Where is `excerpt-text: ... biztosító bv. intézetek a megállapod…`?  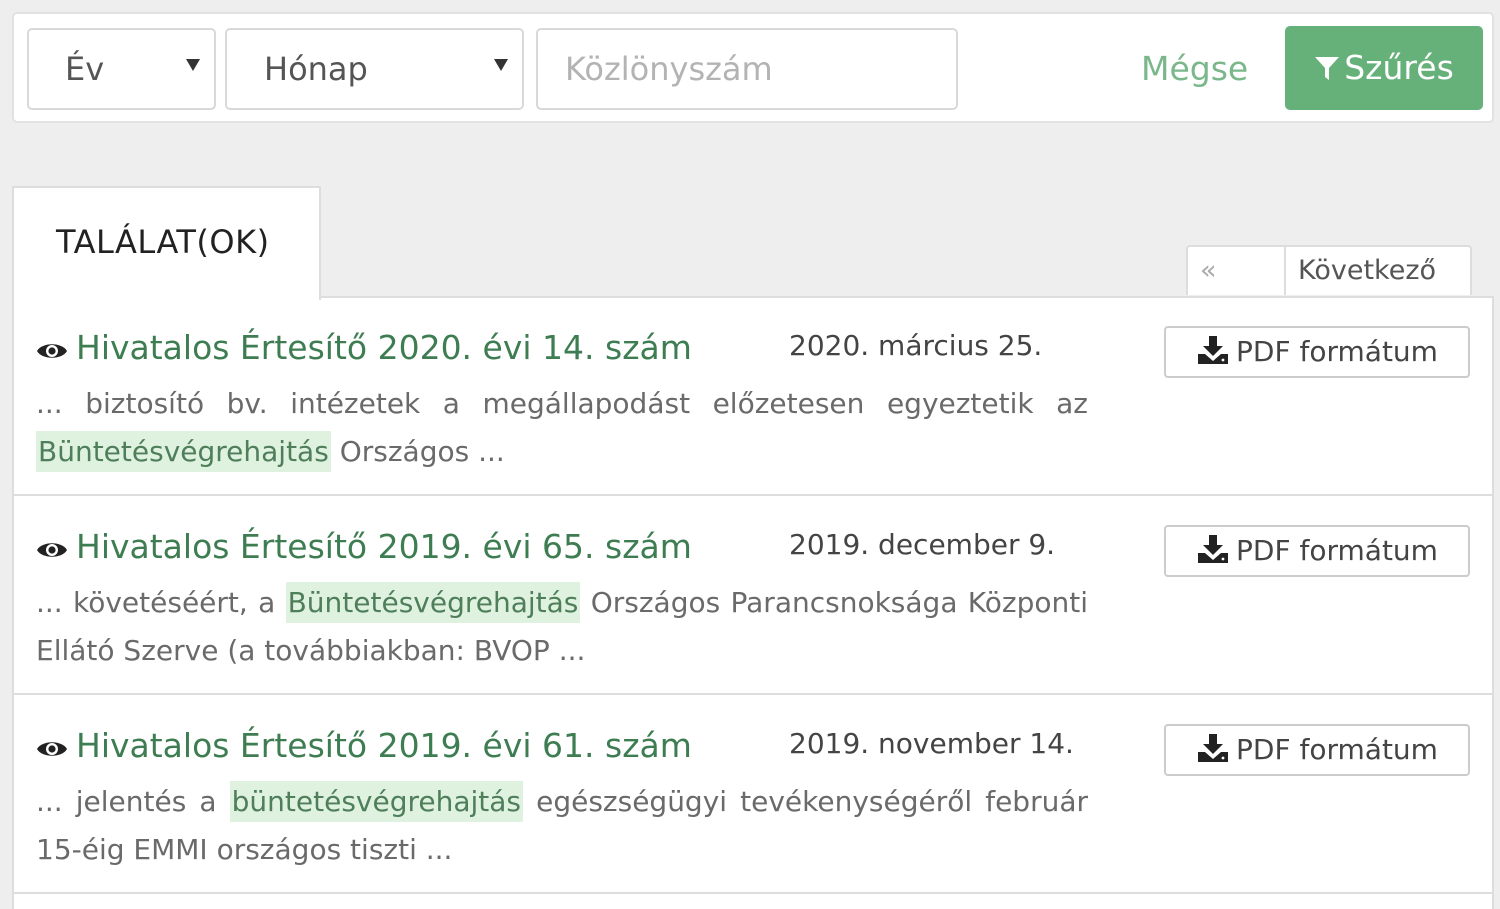 excerpt-text: ... biztosító bv. intézetek a megállapod… is located at coordinates (562, 403).